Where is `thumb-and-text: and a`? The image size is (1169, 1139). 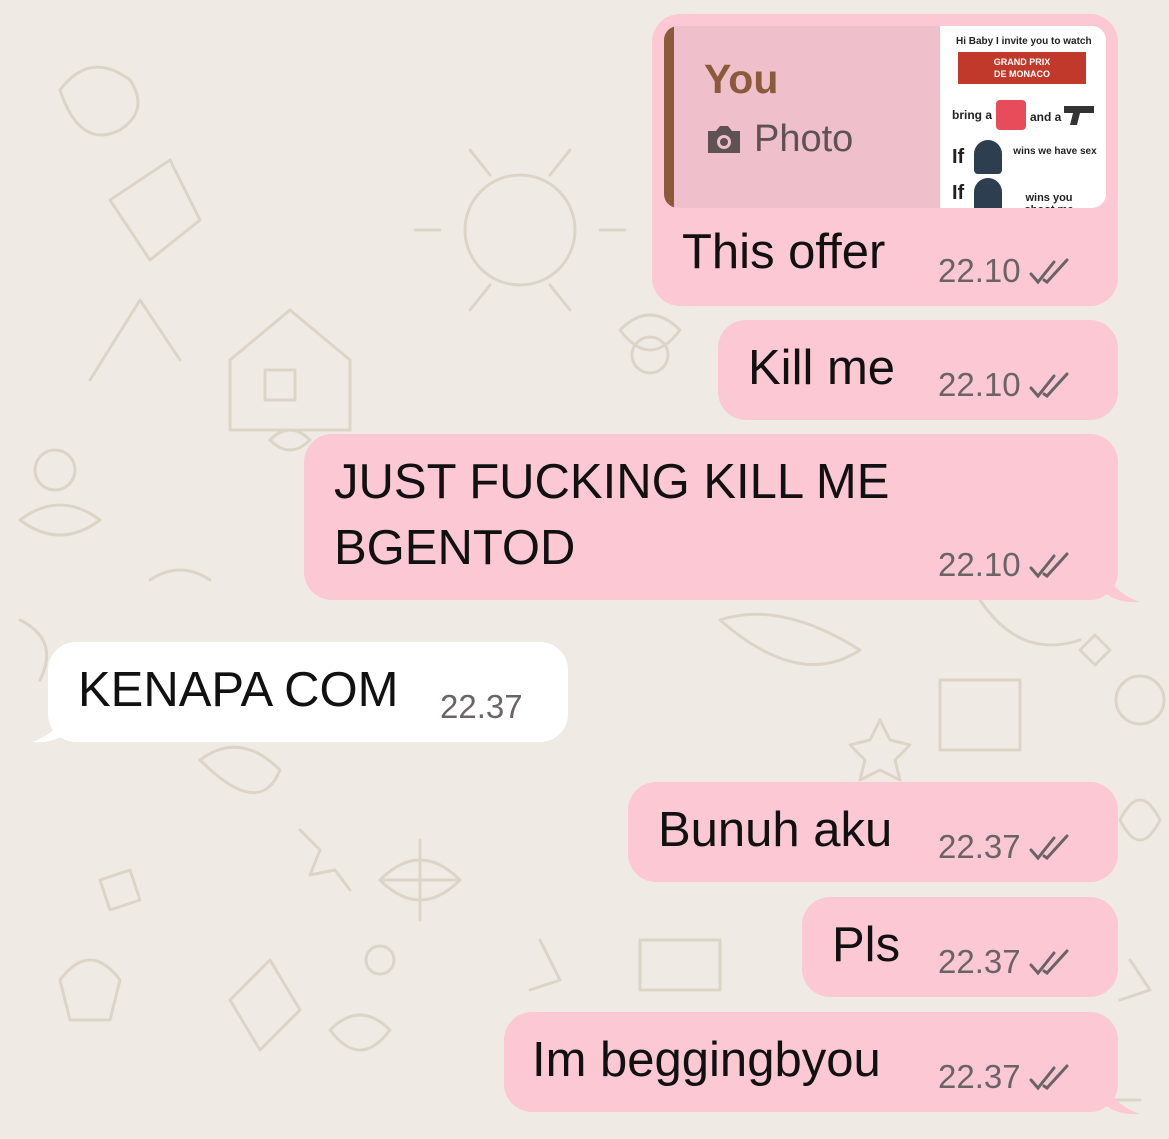 thumb-and-text: and a is located at coordinates (1046, 117).